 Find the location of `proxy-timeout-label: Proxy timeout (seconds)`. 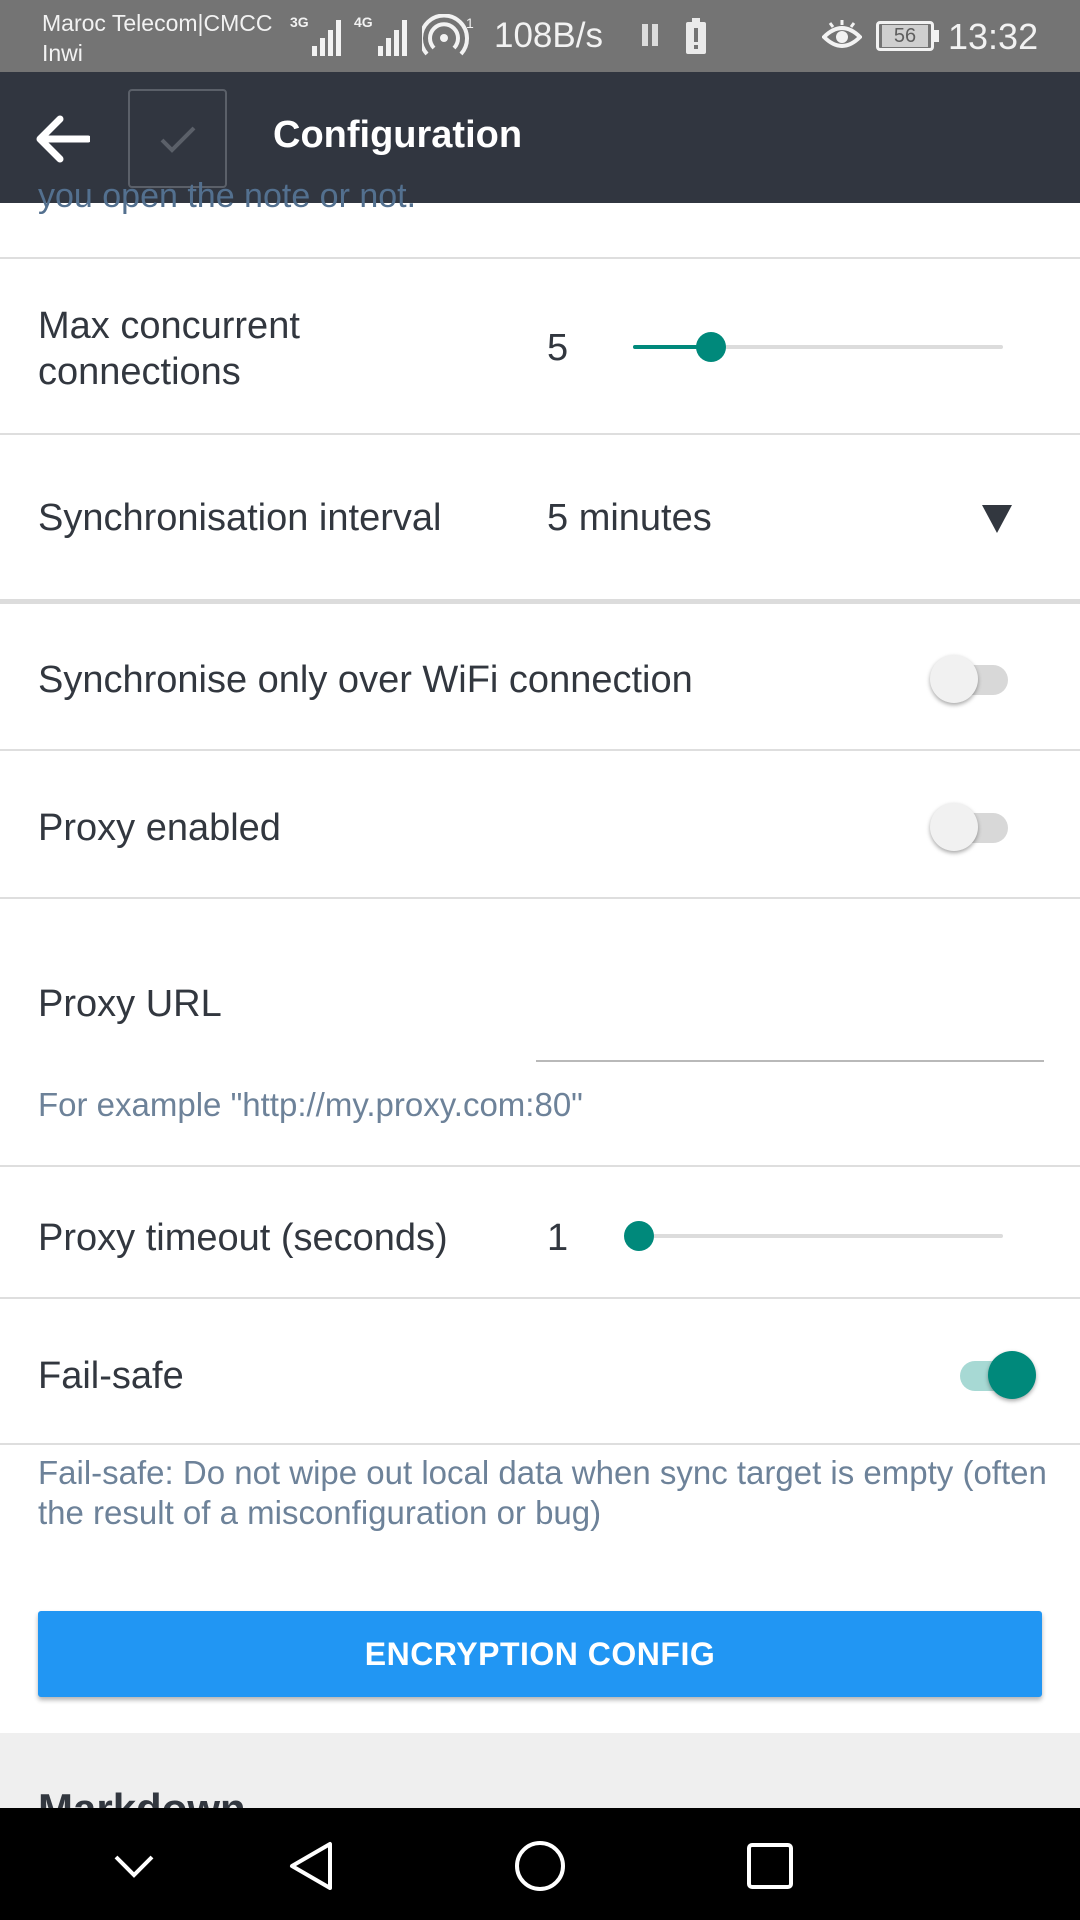

proxy-timeout-label: Proxy timeout (seconds) is located at coordinates (243, 1238).